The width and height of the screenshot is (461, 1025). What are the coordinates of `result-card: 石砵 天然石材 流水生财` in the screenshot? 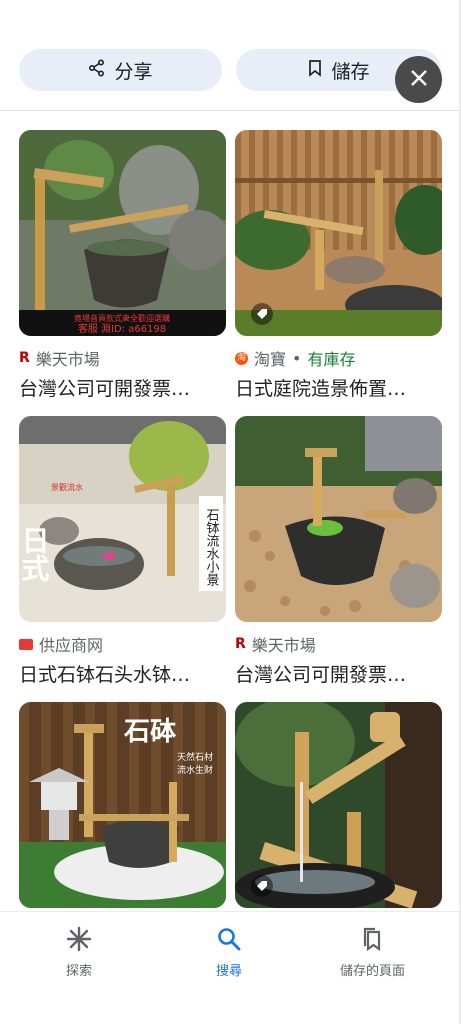 It's located at (122, 805).